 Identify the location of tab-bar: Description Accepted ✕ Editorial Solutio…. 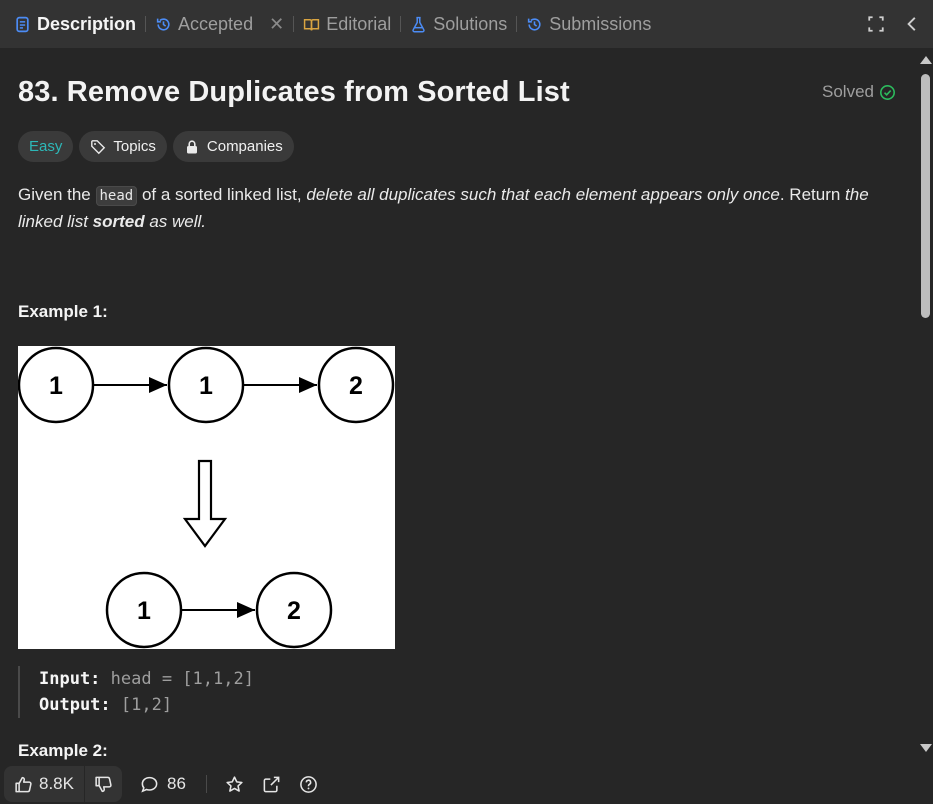
(466, 24).